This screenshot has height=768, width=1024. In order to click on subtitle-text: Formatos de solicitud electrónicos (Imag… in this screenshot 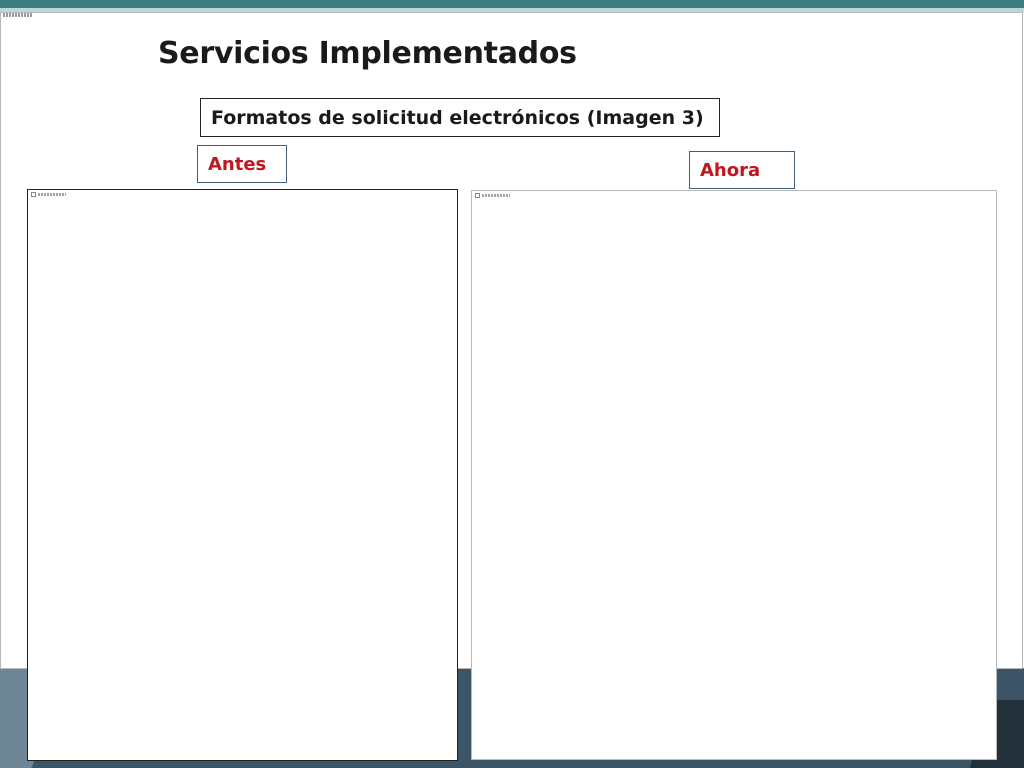, I will do `click(457, 117)`.